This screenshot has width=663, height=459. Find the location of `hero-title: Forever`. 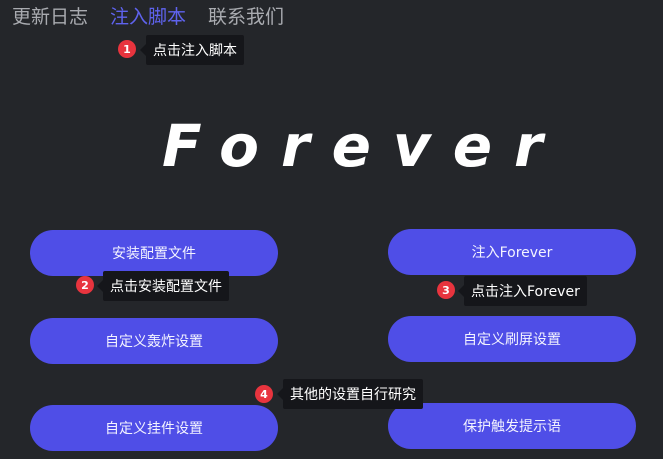

hero-title: Forever is located at coordinates (363, 146).